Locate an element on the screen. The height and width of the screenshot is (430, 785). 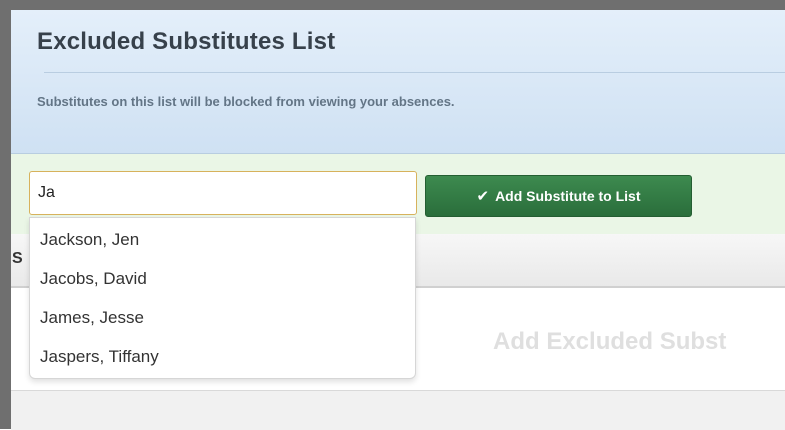
add-substitute-button: ✔ Add Substitute to List is located at coordinates (558, 196).